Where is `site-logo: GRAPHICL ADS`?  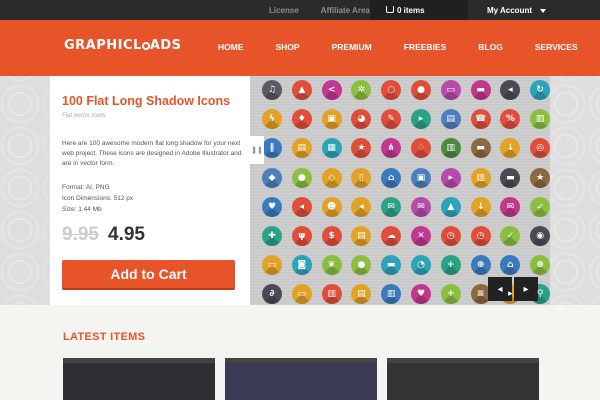
site-logo: GRAPHICL ADS is located at coordinates (123, 45).